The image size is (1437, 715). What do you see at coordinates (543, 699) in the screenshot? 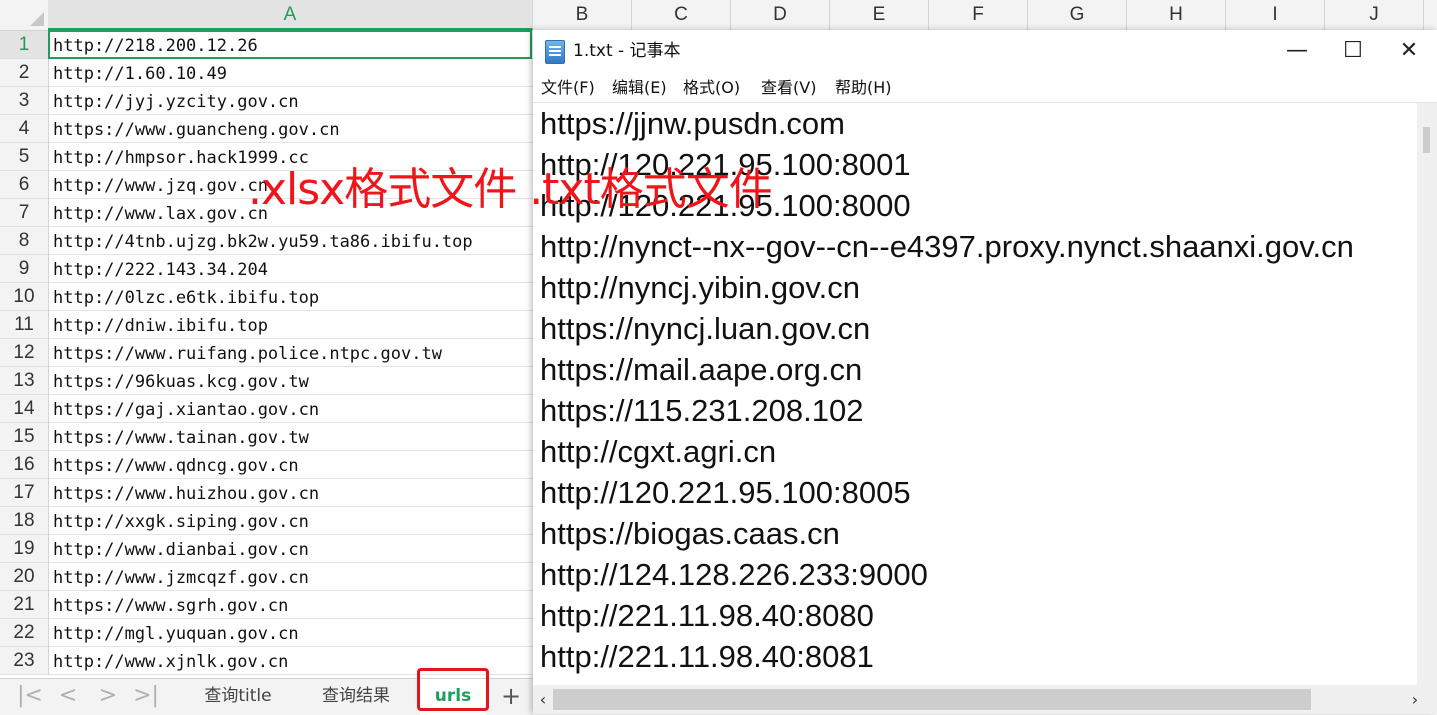
I see `scroll-left-icon: ‹` at bounding box center [543, 699].